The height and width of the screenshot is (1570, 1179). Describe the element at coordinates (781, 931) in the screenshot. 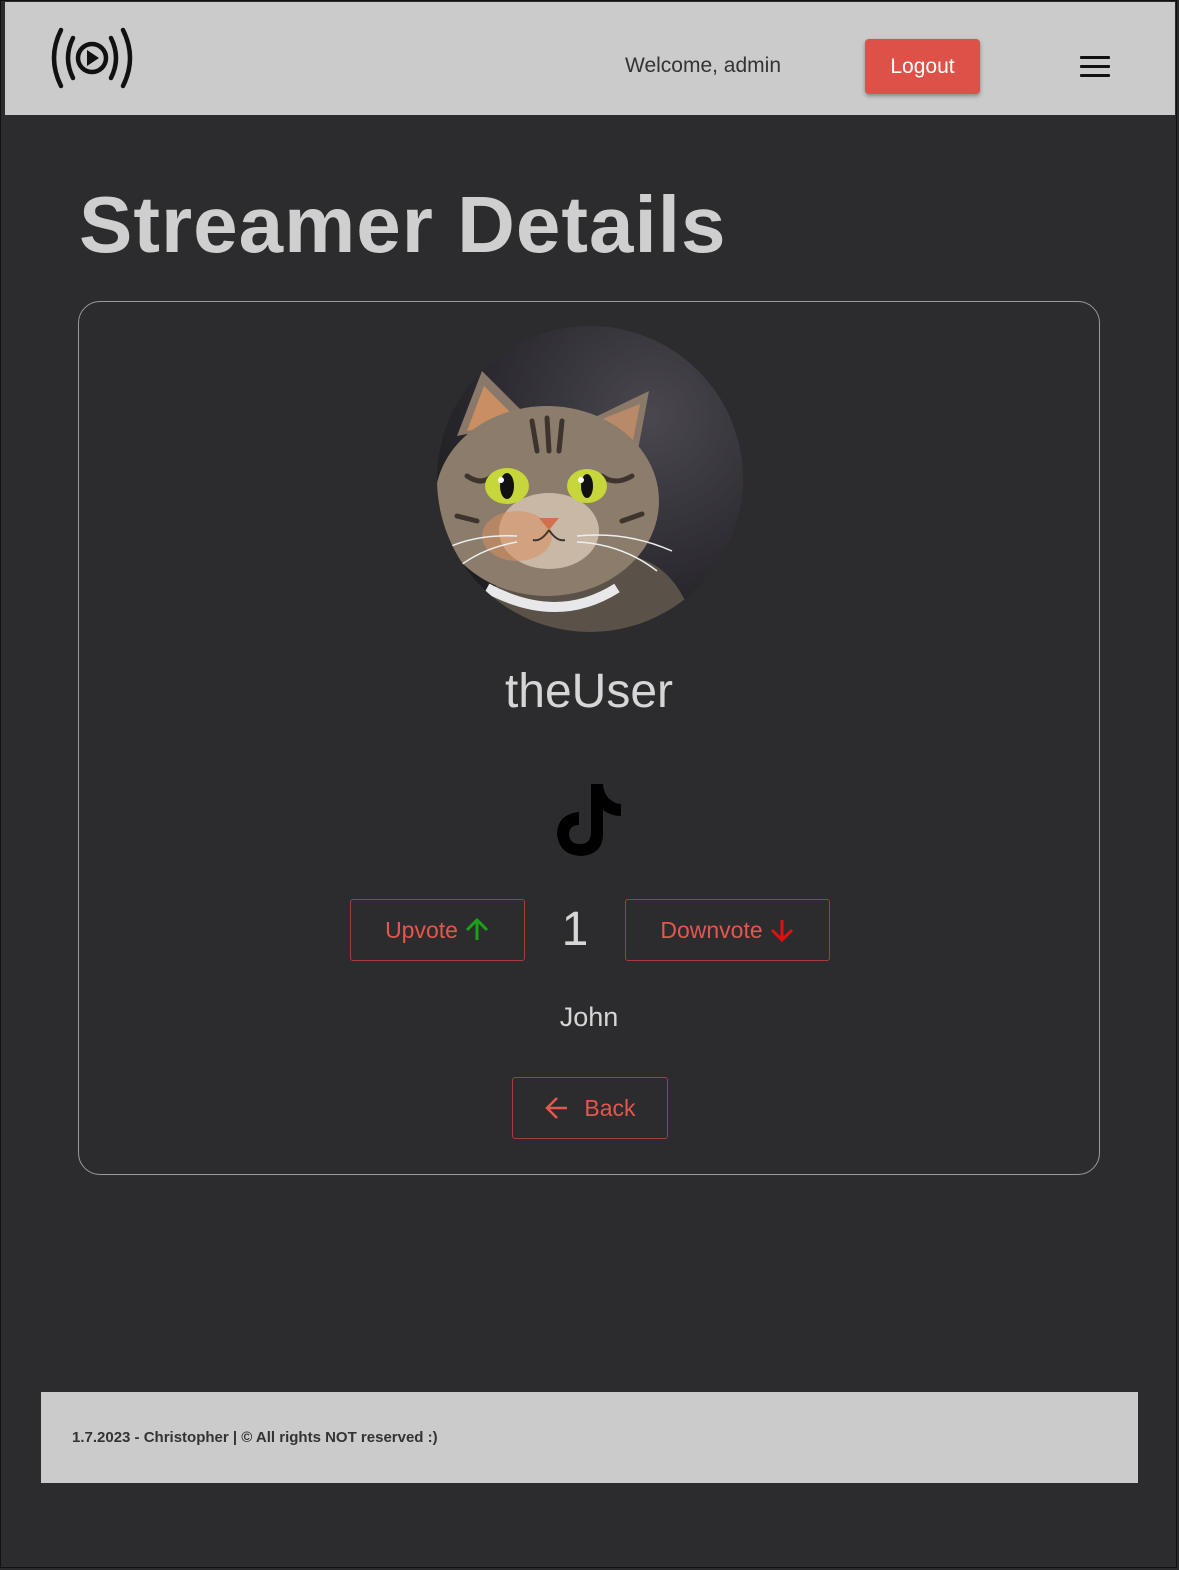

I see `arrow-down-icon` at that location.